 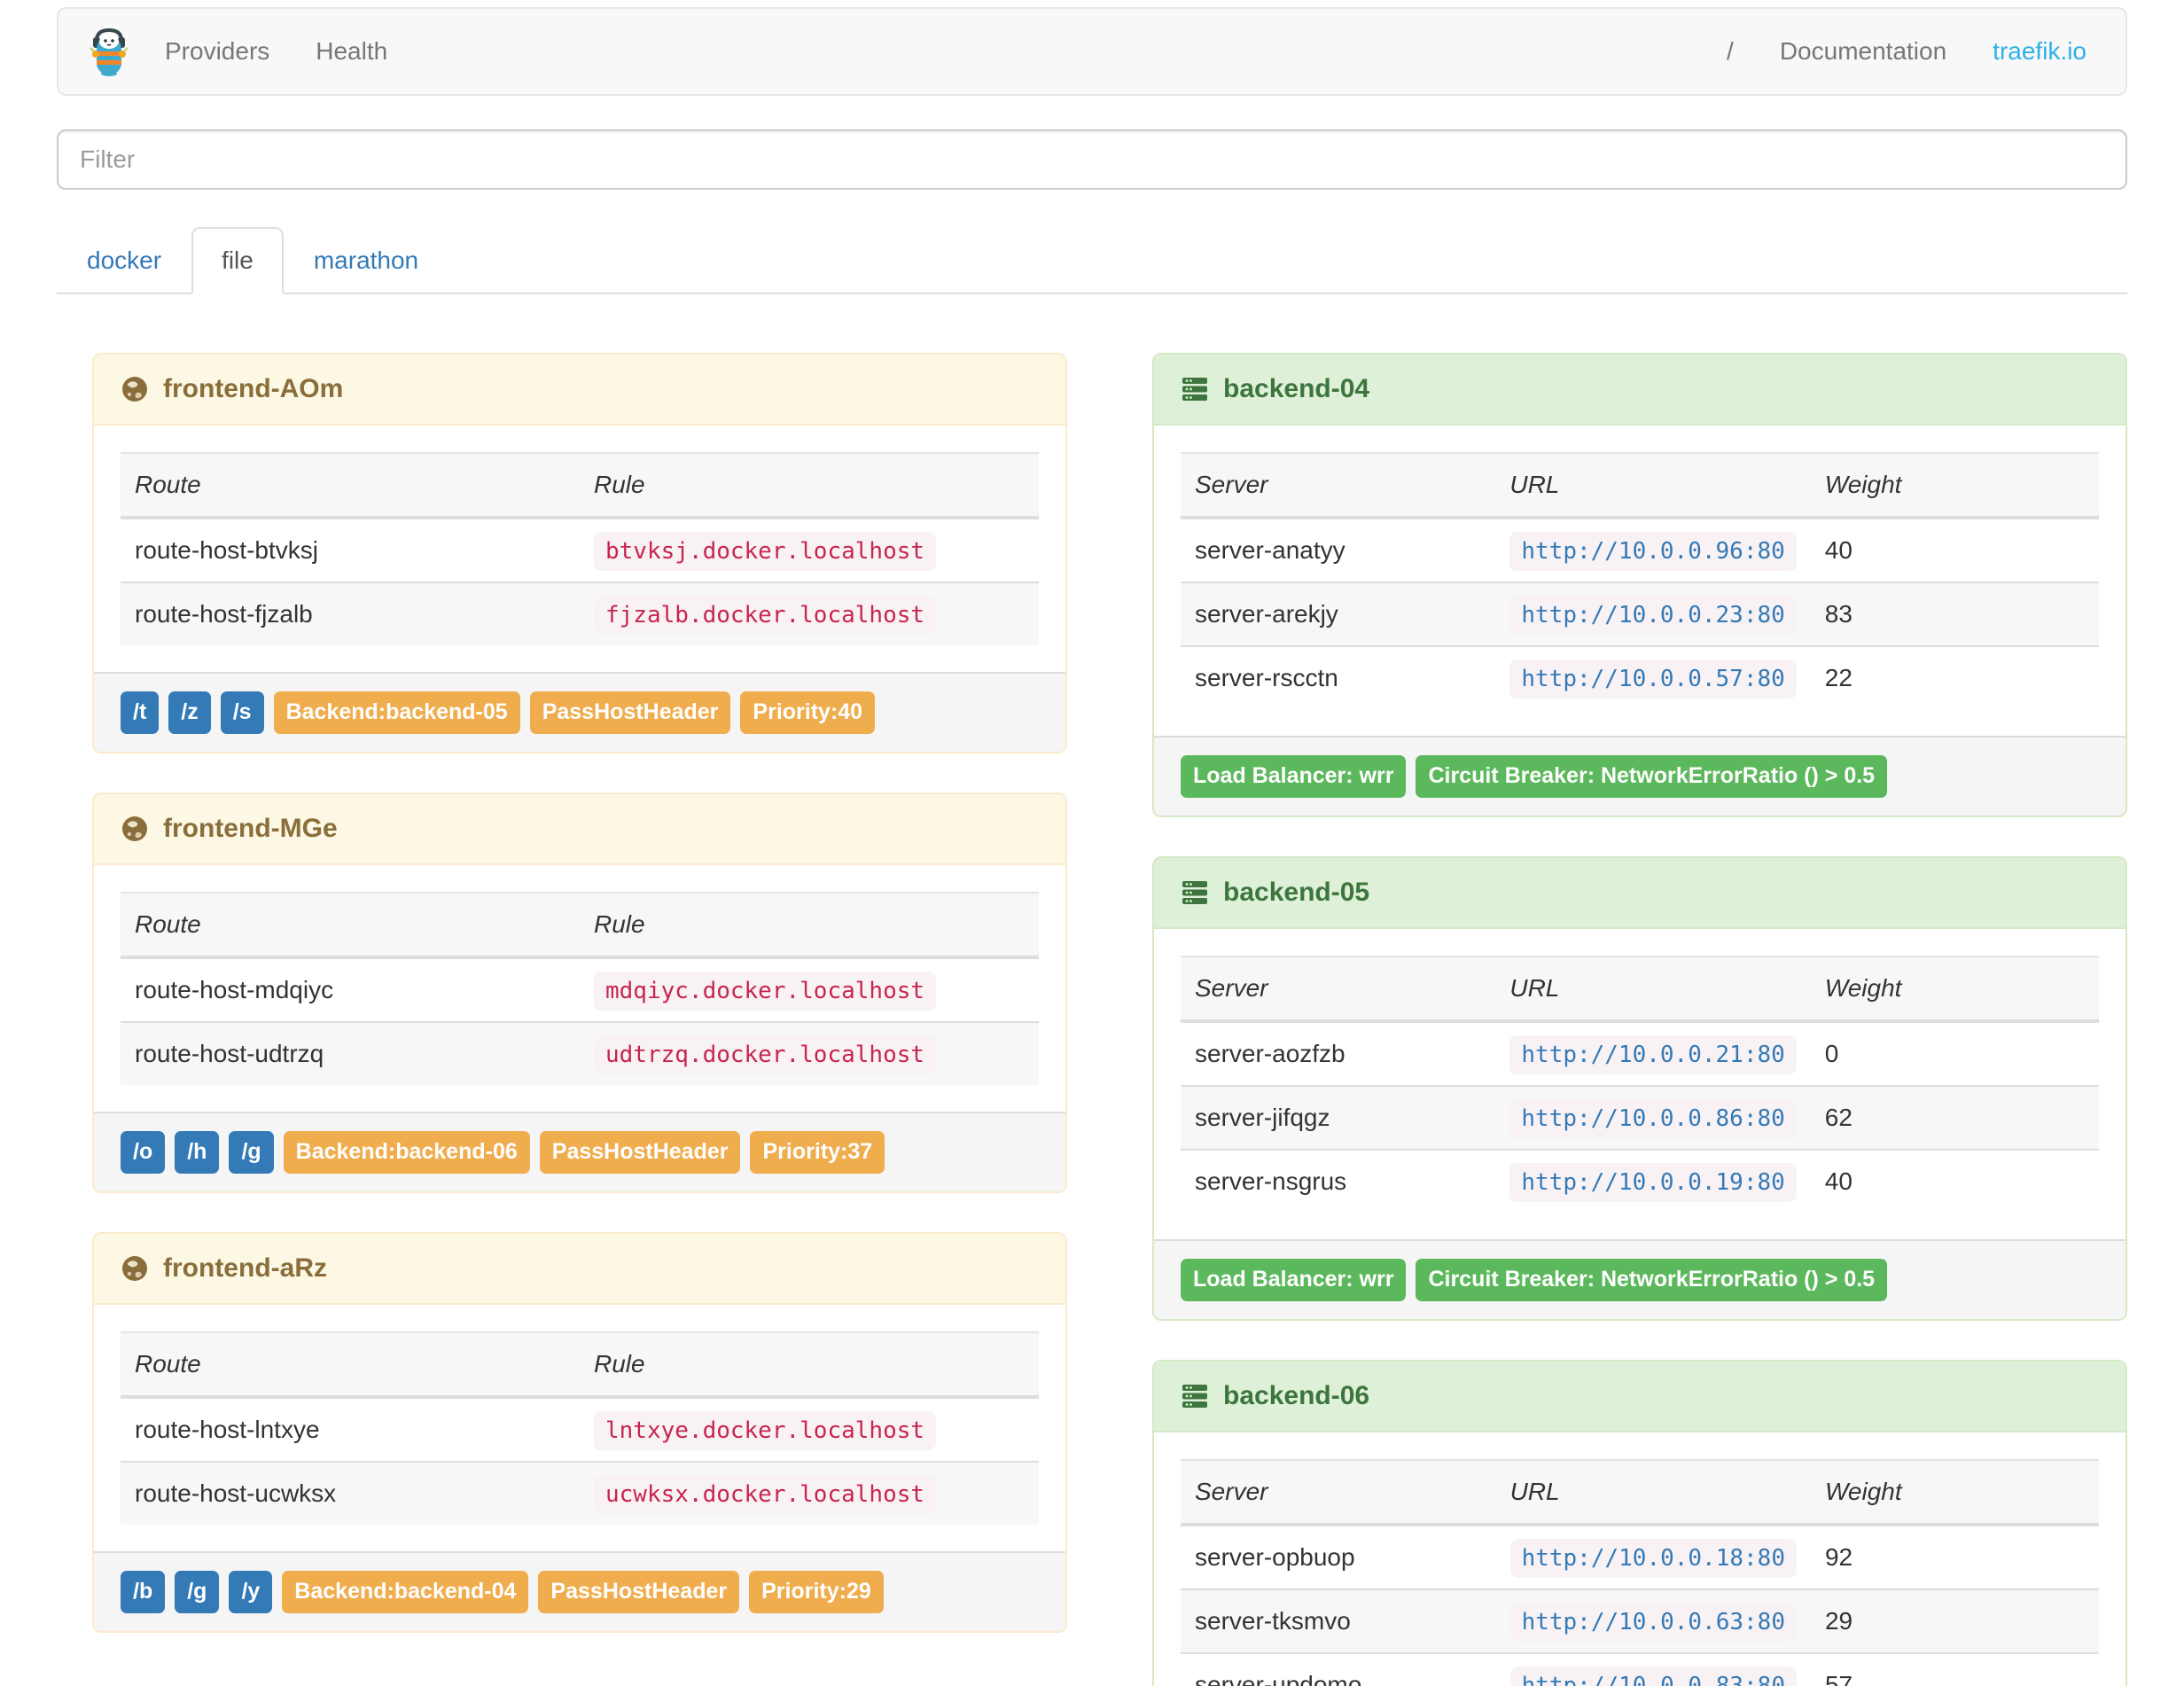 What do you see at coordinates (1954, 1669) in the screenshot?
I see `server-weight: 57` at bounding box center [1954, 1669].